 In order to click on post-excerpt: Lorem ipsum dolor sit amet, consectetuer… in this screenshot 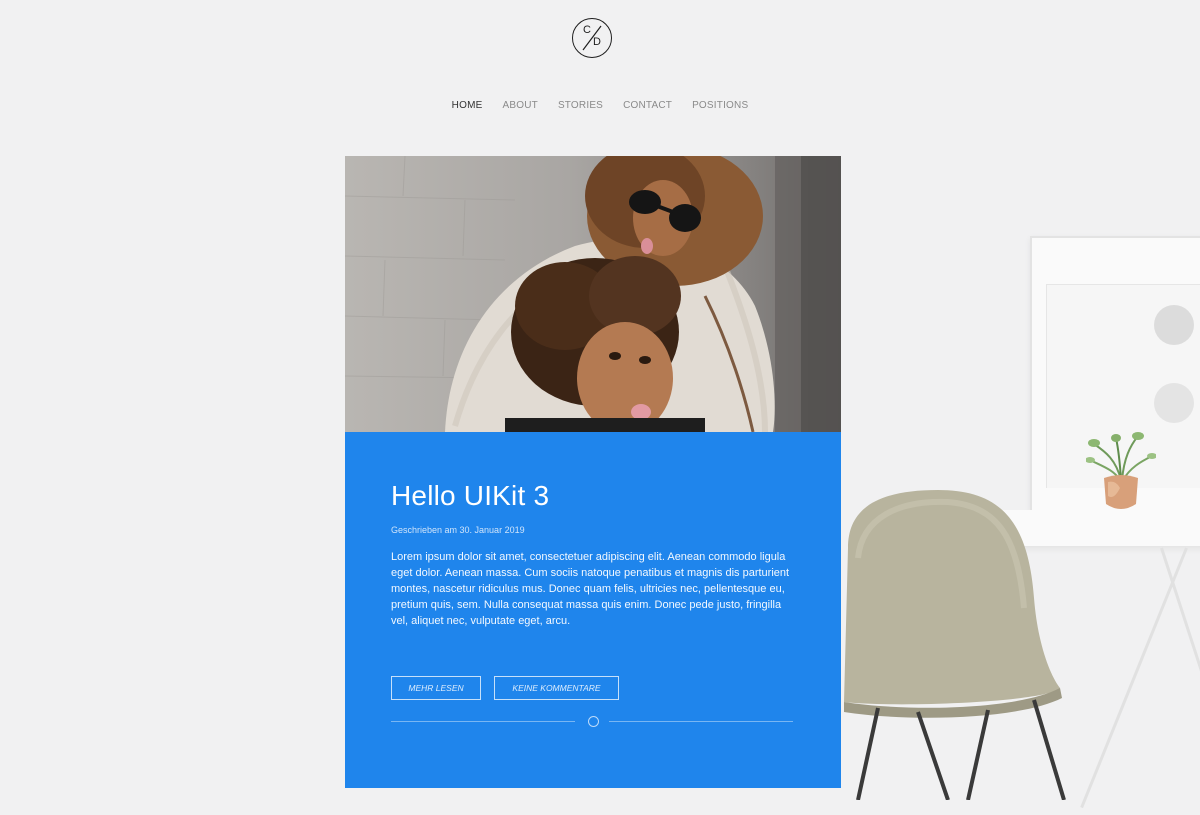, I will do `click(590, 589)`.